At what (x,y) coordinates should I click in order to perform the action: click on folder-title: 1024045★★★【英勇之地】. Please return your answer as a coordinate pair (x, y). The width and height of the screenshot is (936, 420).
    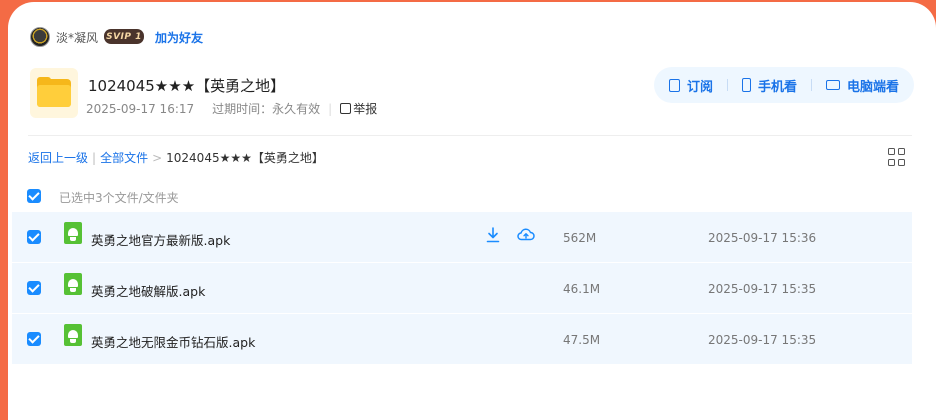
    Looking at the image, I should click on (187, 86).